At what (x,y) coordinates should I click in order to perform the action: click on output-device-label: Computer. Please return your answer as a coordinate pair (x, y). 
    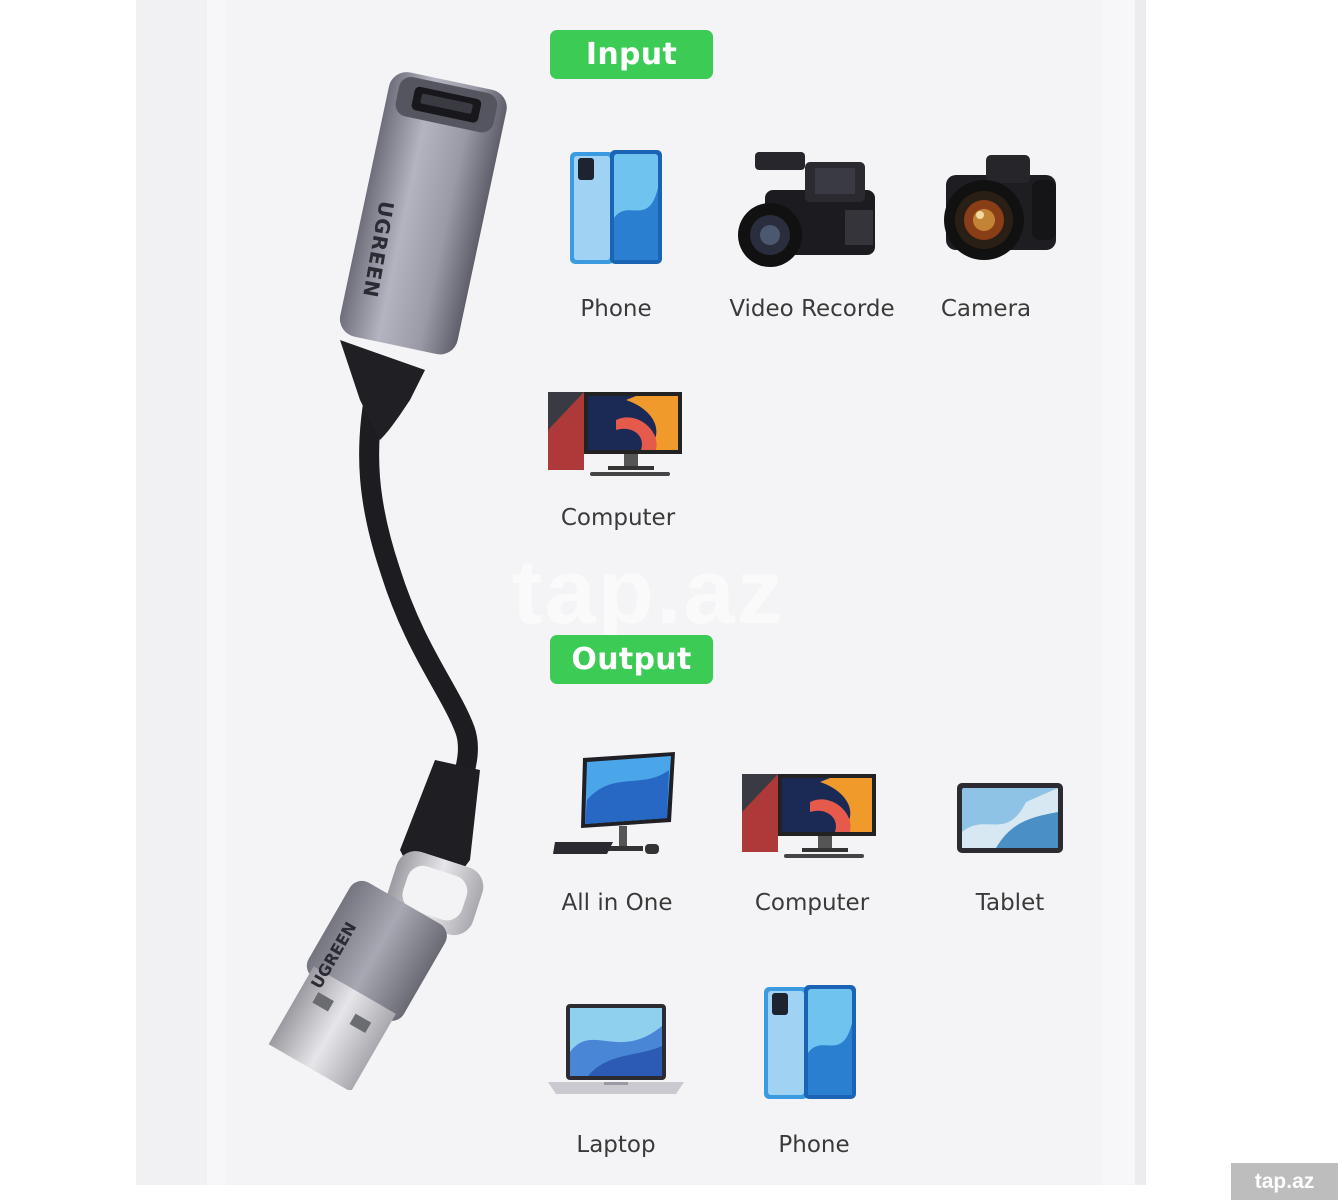
    Looking at the image, I should click on (812, 903).